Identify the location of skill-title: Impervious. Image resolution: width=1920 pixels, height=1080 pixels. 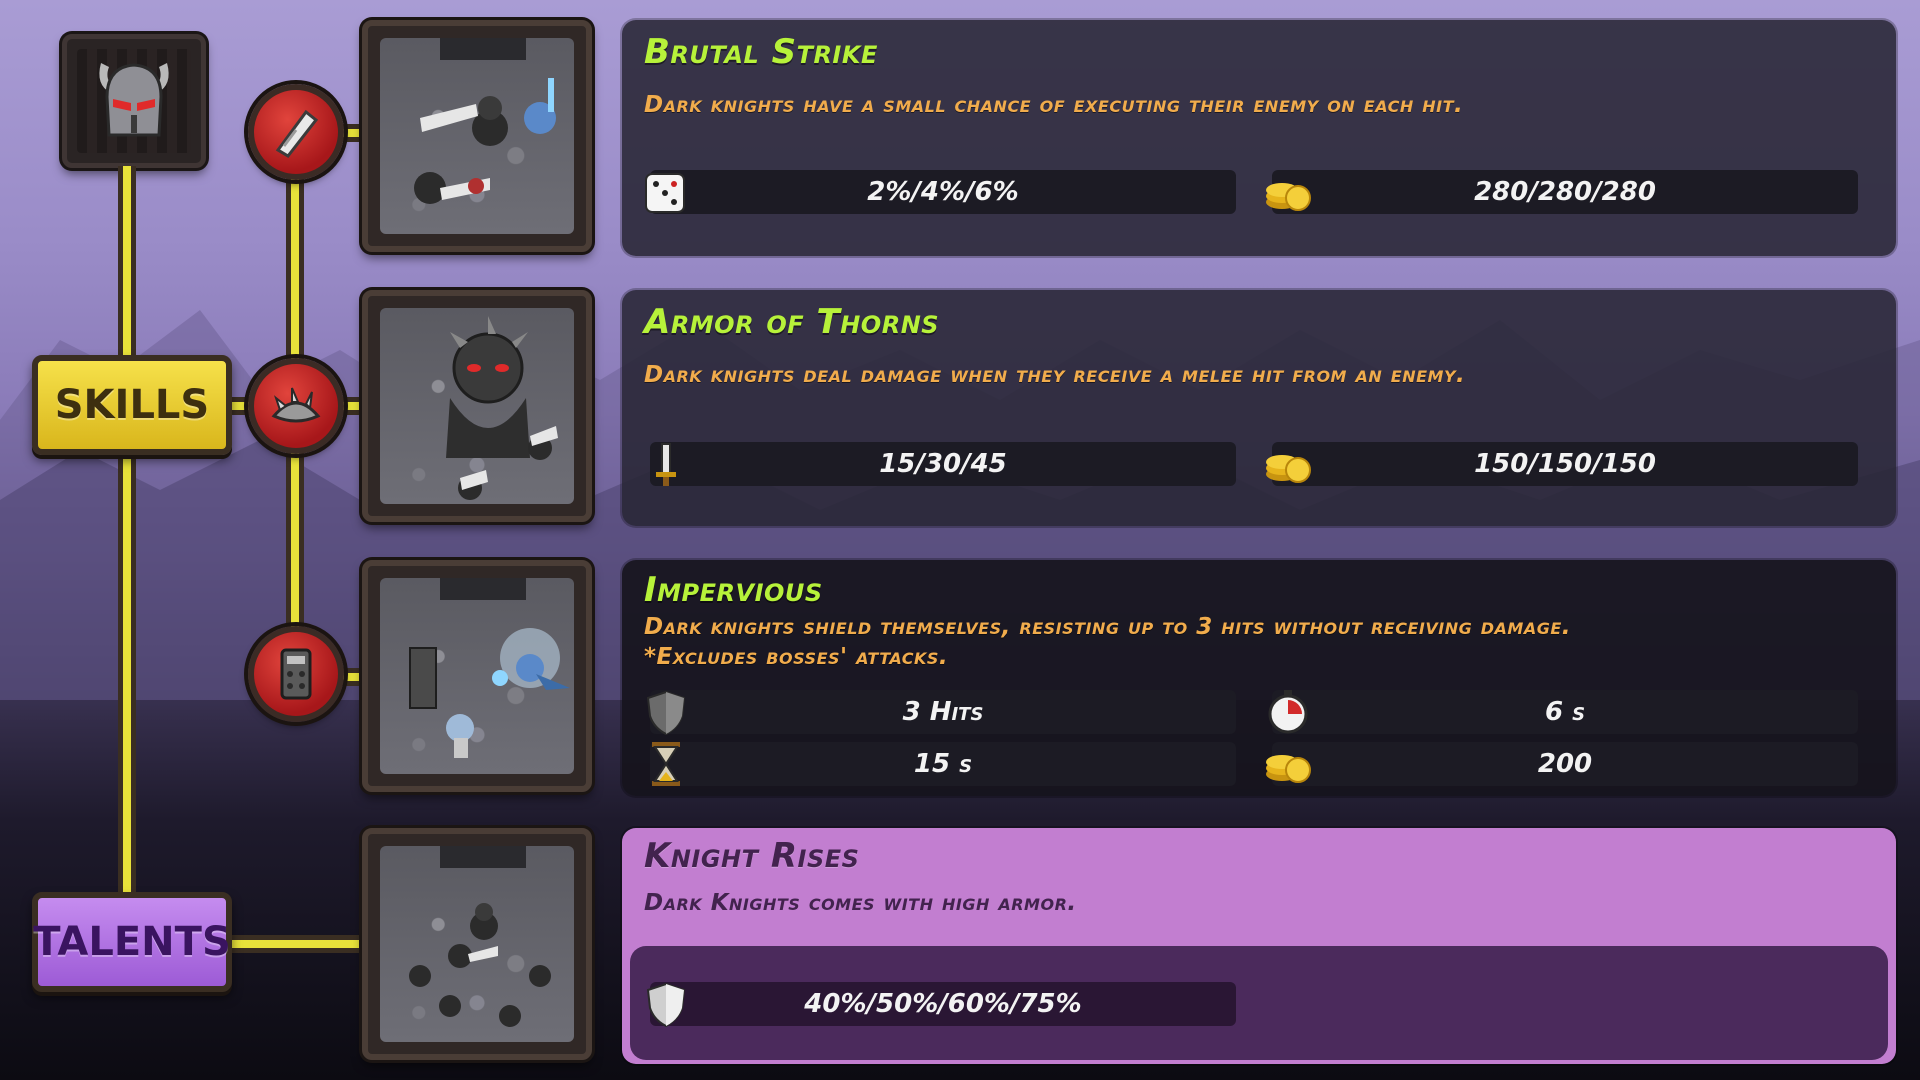
(733, 590).